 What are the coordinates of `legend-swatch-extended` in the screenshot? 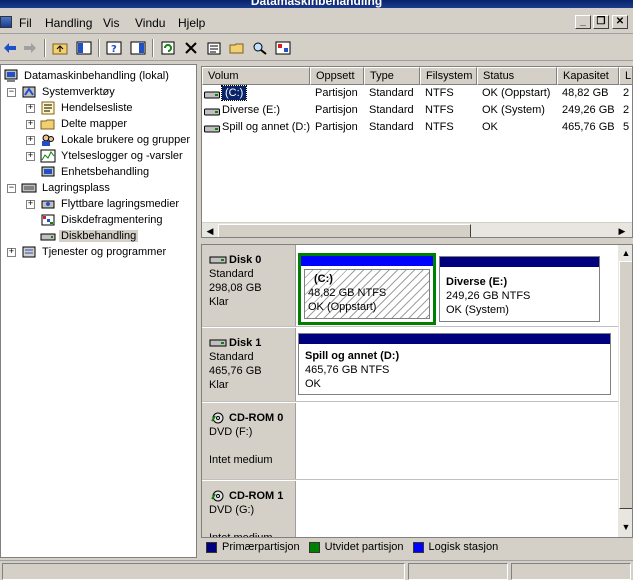 It's located at (314, 547).